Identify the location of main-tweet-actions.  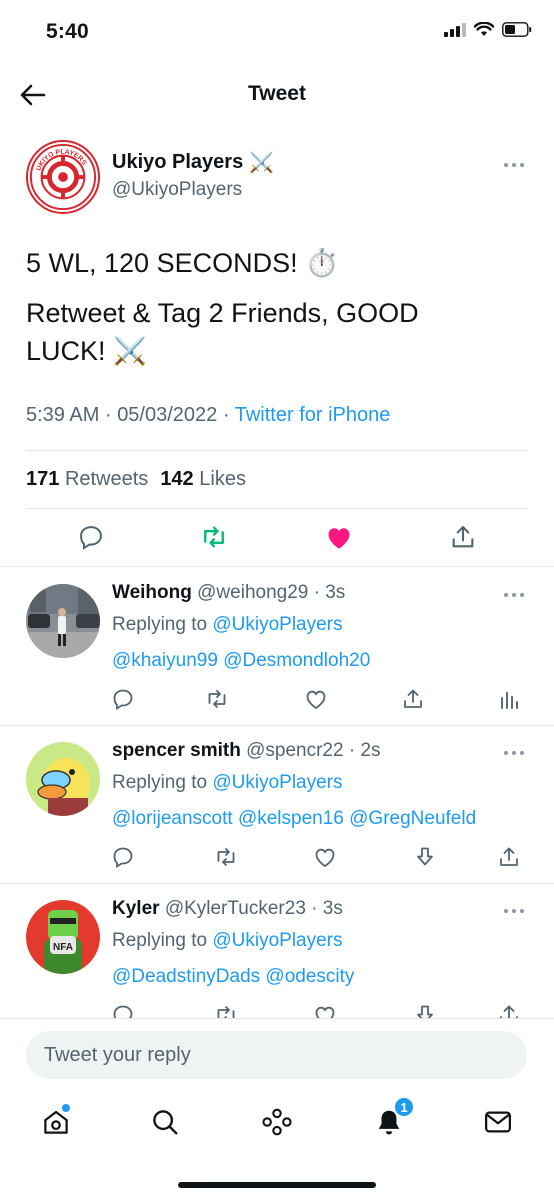
(277, 542).